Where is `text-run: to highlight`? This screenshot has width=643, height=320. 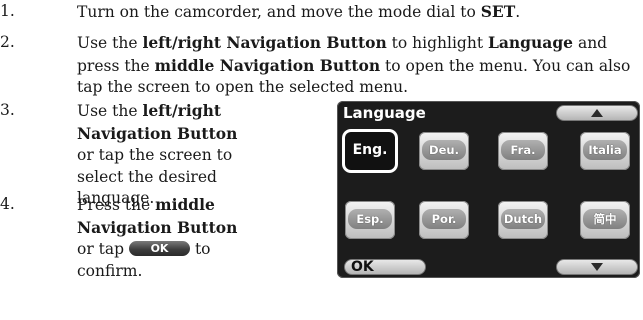 text-run: to highlight is located at coordinates (437, 43).